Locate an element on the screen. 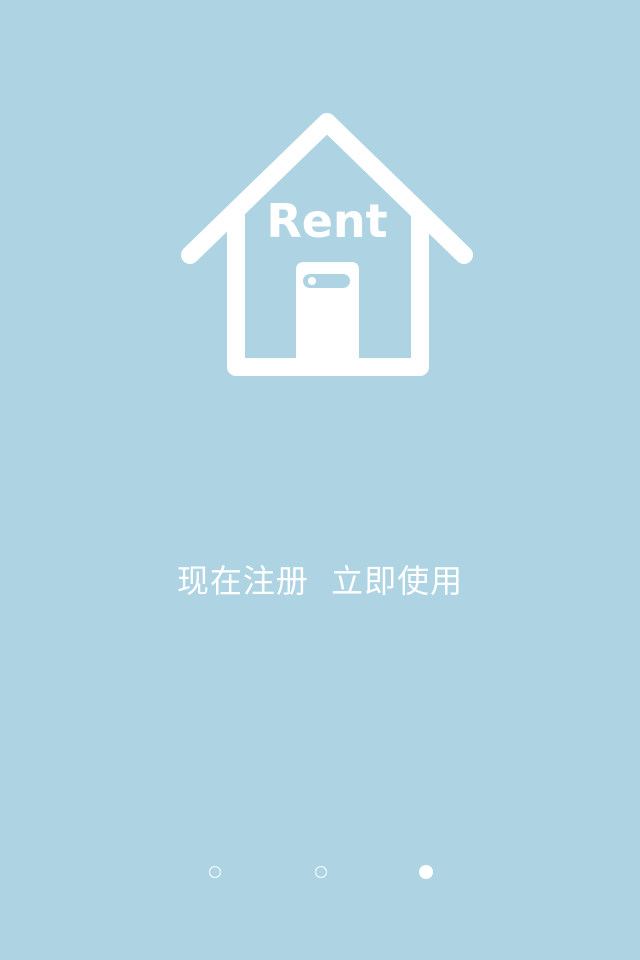 Image resolution: width=640 pixels, height=960 pixels. page-dot-3-active is located at coordinates (426, 872).